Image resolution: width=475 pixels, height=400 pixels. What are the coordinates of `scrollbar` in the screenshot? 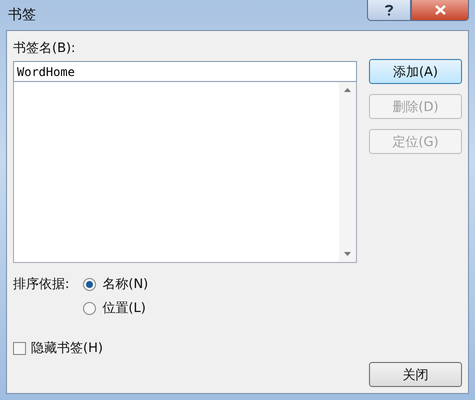 It's located at (347, 172).